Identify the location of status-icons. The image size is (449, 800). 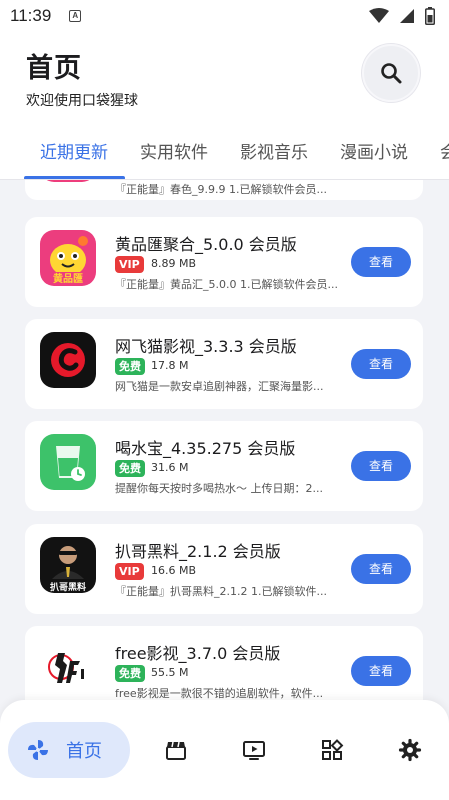
(402, 16).